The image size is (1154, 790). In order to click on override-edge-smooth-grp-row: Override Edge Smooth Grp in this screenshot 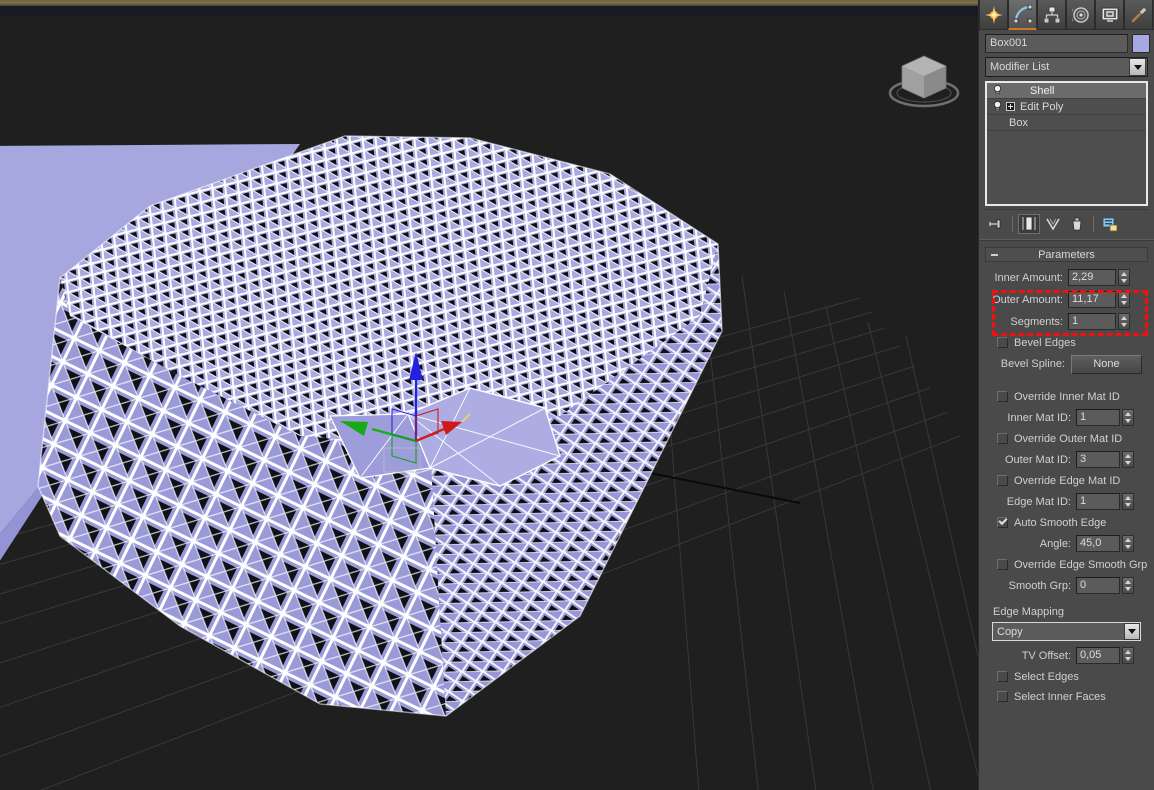, I will do `click(1066, 564)`.